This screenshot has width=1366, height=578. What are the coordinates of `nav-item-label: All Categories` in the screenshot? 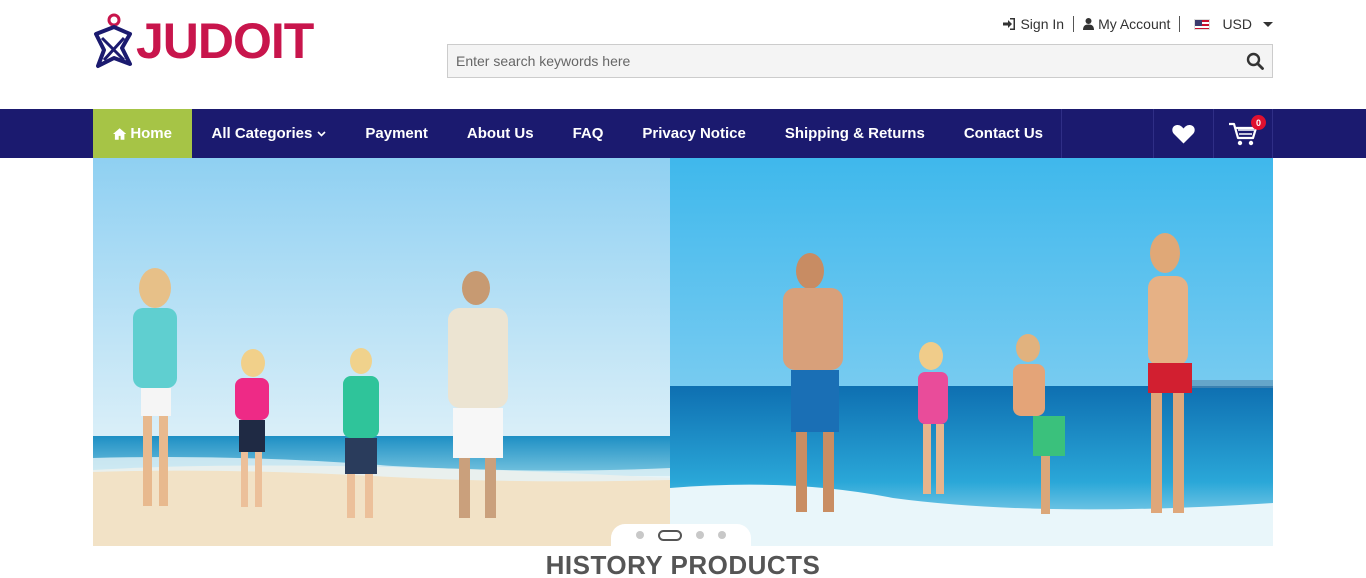 It's located at (262, 133).